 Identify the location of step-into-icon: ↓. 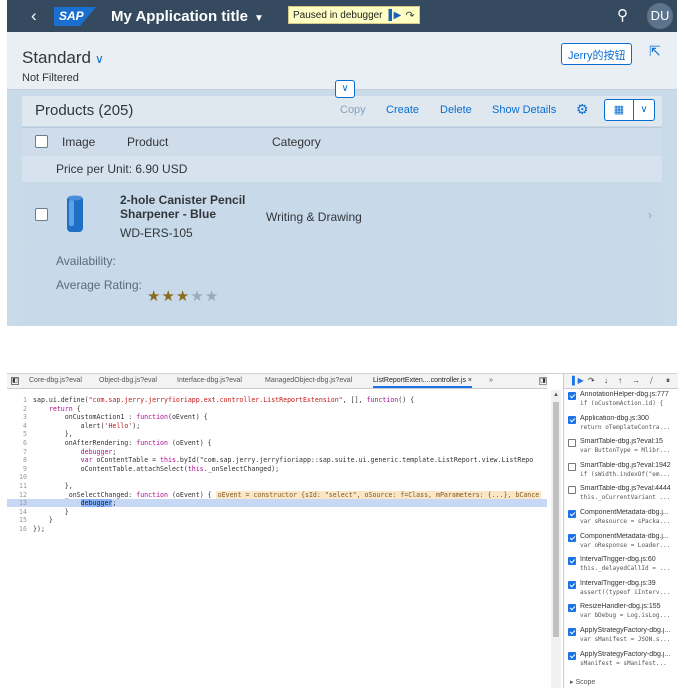
(606, 380).